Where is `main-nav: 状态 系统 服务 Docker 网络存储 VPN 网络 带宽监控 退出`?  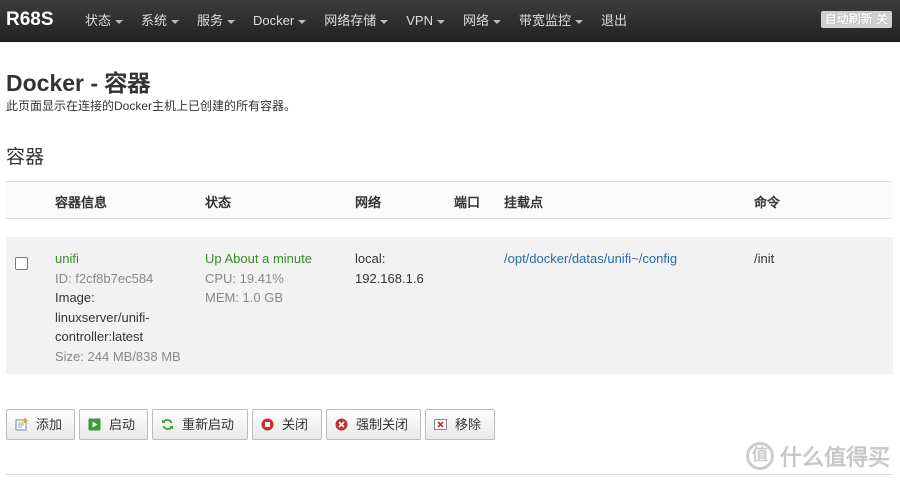 main-nav: 状态 系统 服务 Docker 网络存储 VPN 网络 带宽监控 退出 is located at coordinates (356, 21).